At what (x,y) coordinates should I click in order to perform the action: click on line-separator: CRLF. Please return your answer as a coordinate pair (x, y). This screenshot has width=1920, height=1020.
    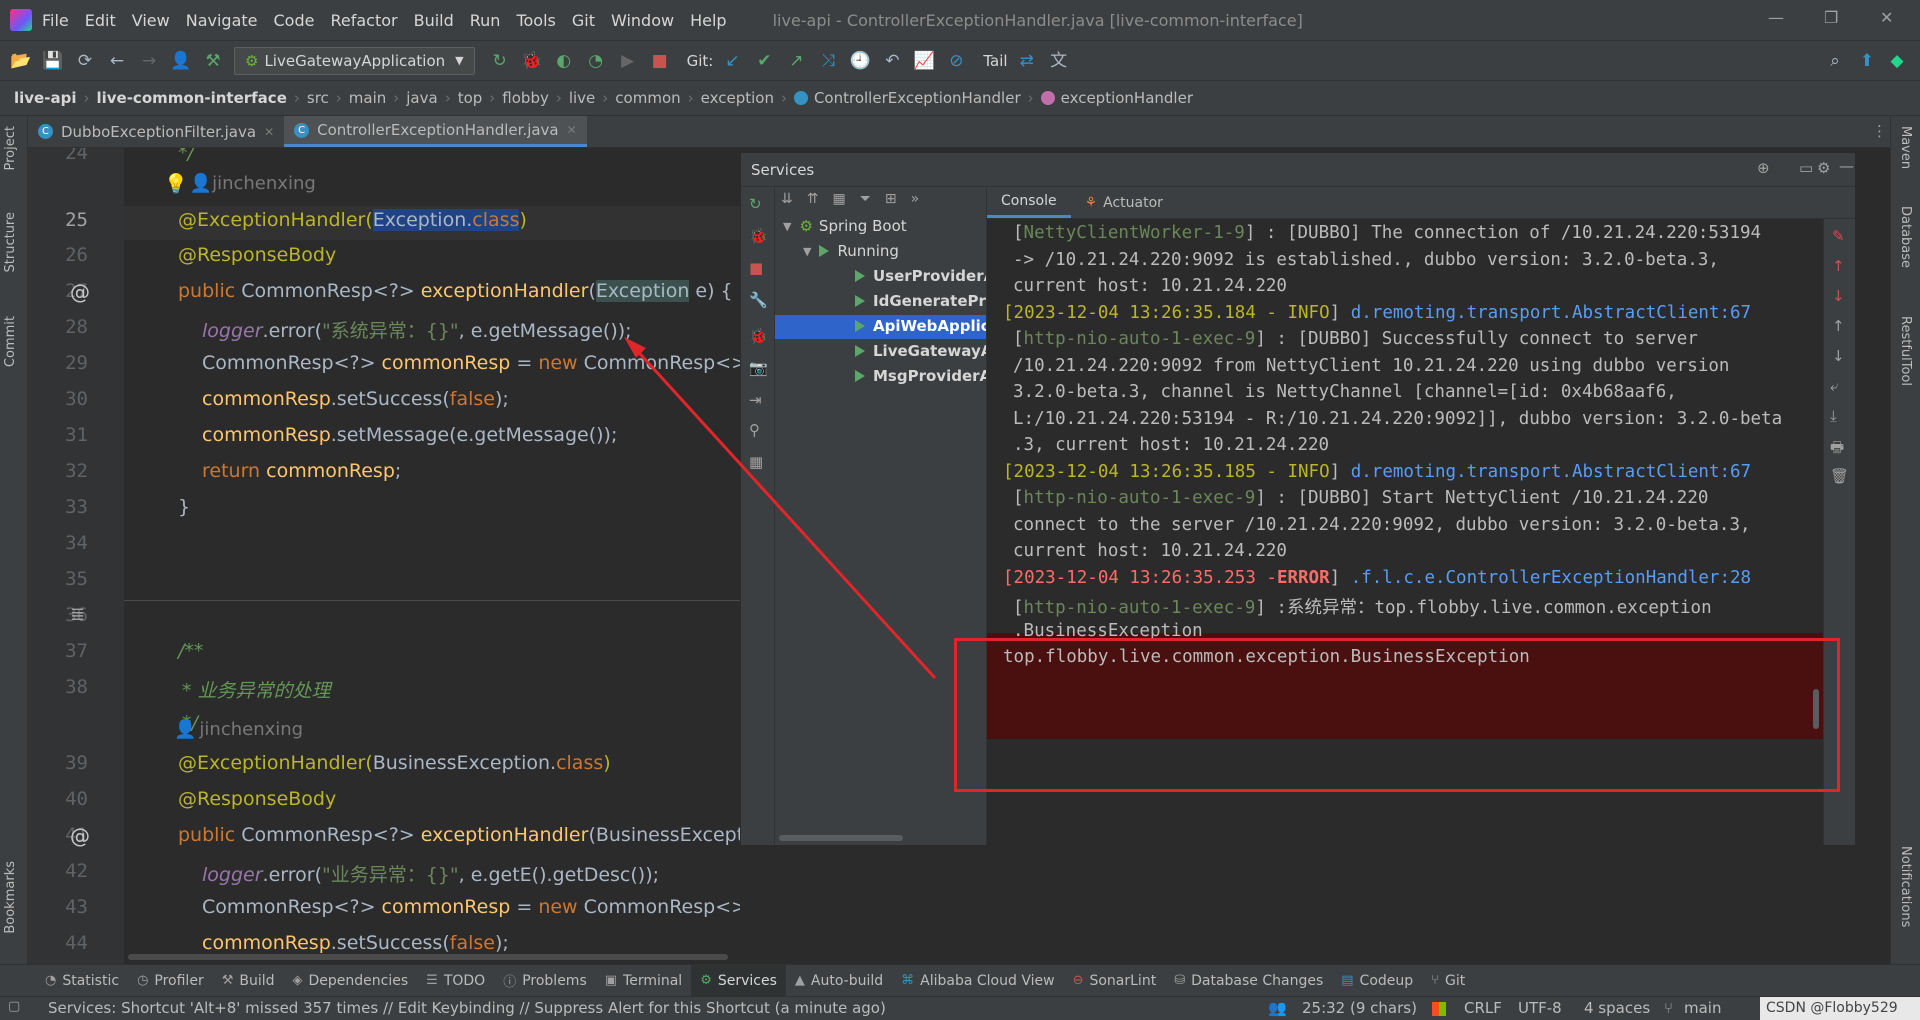
    Looking at the image, I should click on (1483, 1008).